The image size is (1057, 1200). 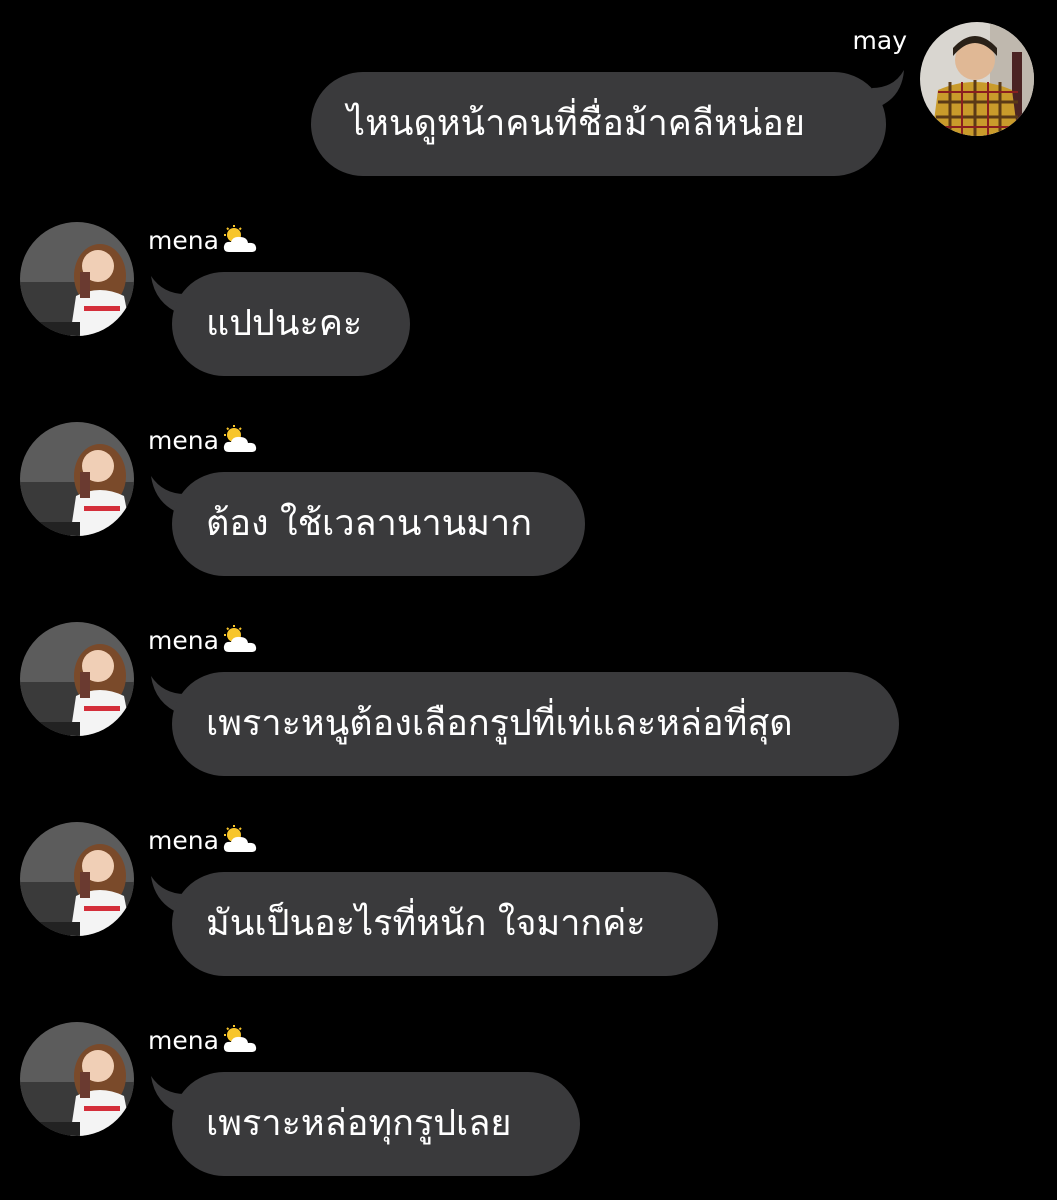 I want to click on sender-name: may, so click(x=879, y=40).